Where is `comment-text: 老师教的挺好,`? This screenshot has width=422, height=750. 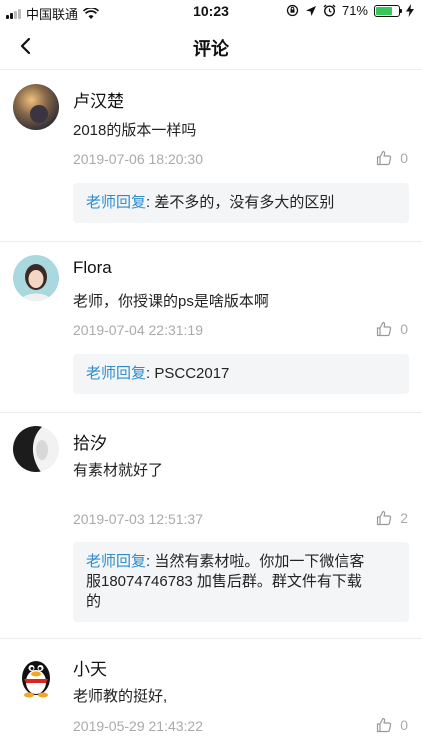
comment-text: 老师教的挺好, is located at coordinates (120, 696).